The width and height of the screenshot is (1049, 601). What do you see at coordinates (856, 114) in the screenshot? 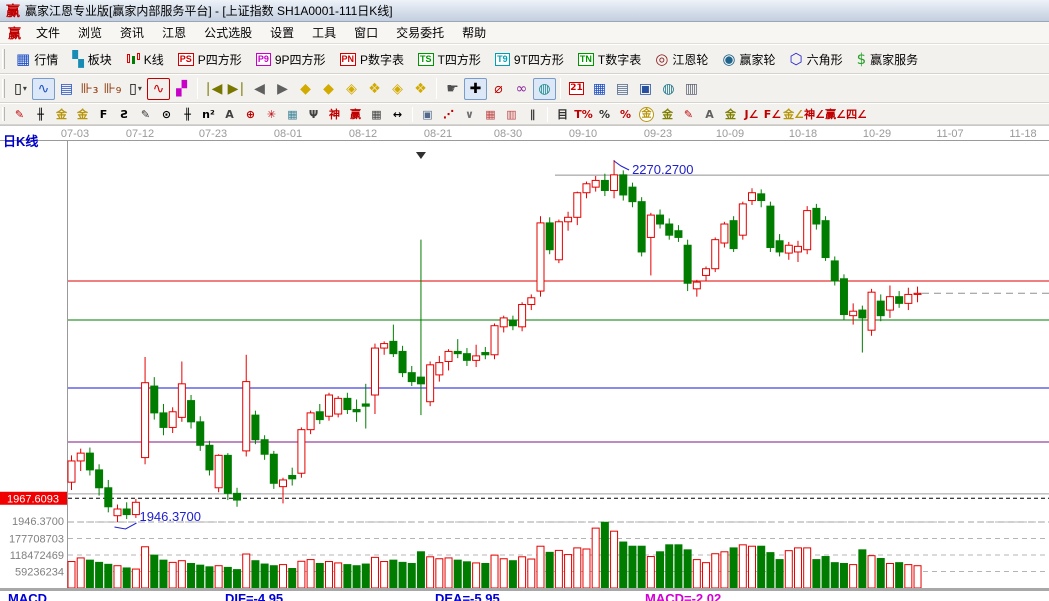
I see `four-angle-tool: 四∠` at bounding box center [856, 114].